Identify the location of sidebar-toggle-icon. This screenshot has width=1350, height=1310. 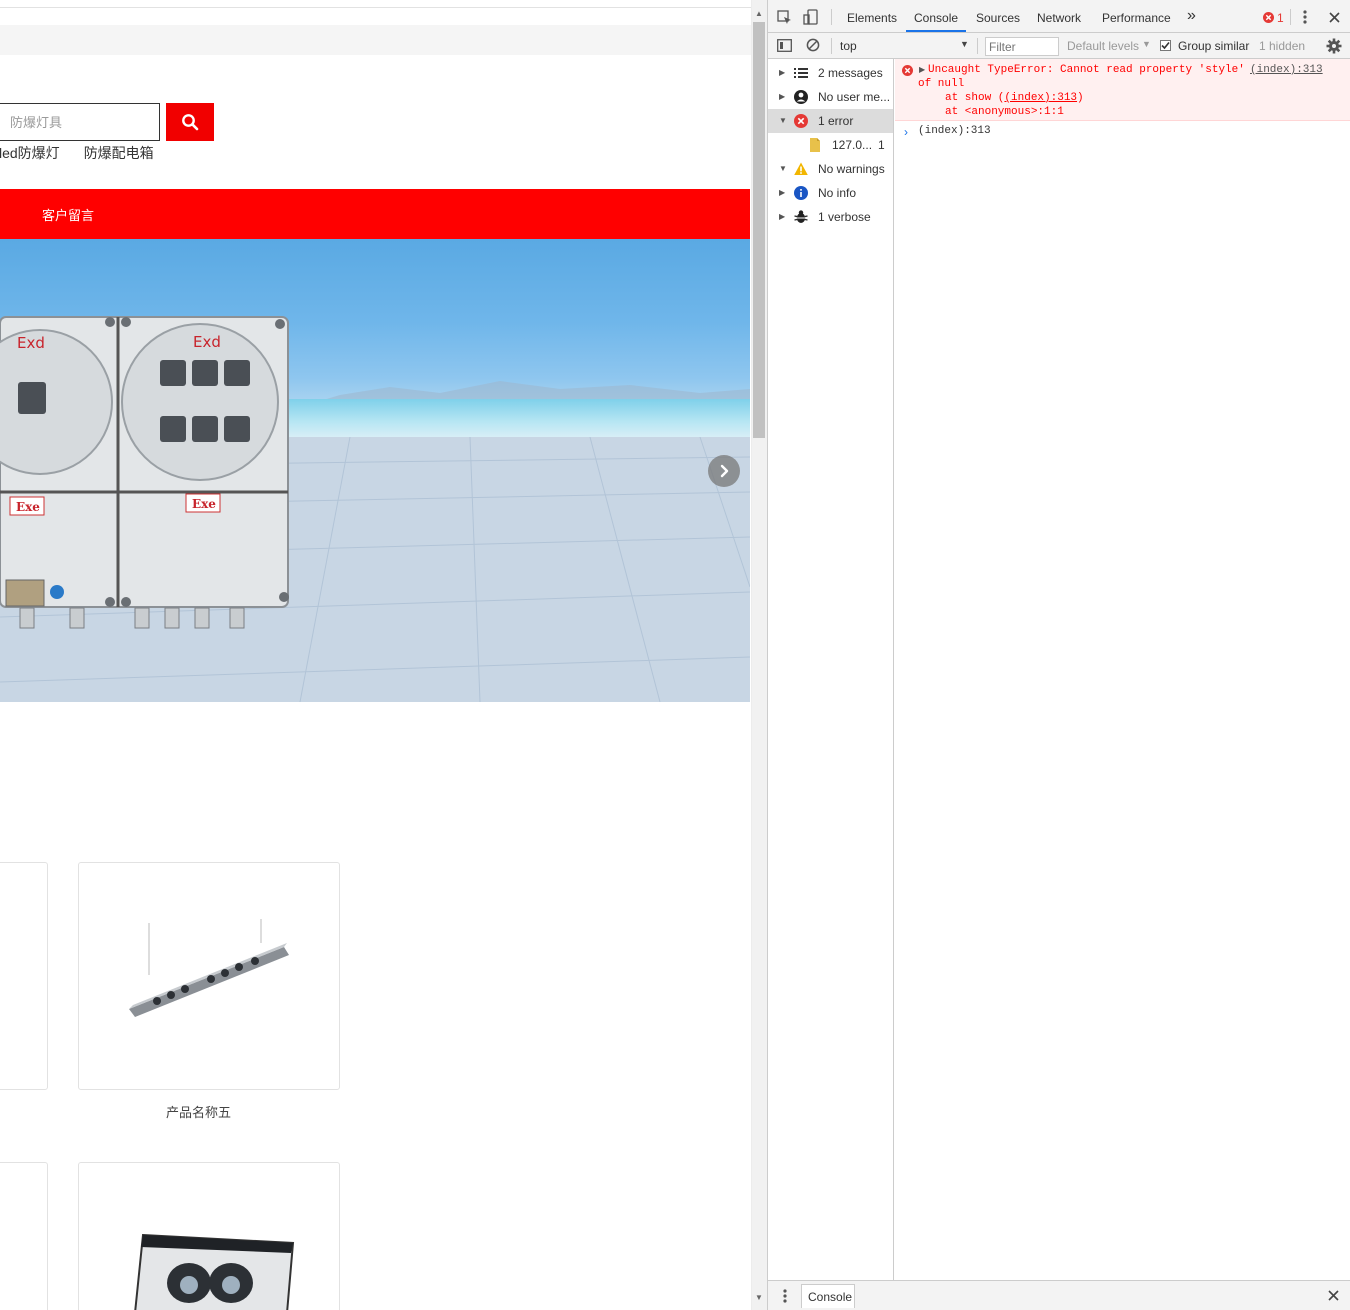
(784, 45).